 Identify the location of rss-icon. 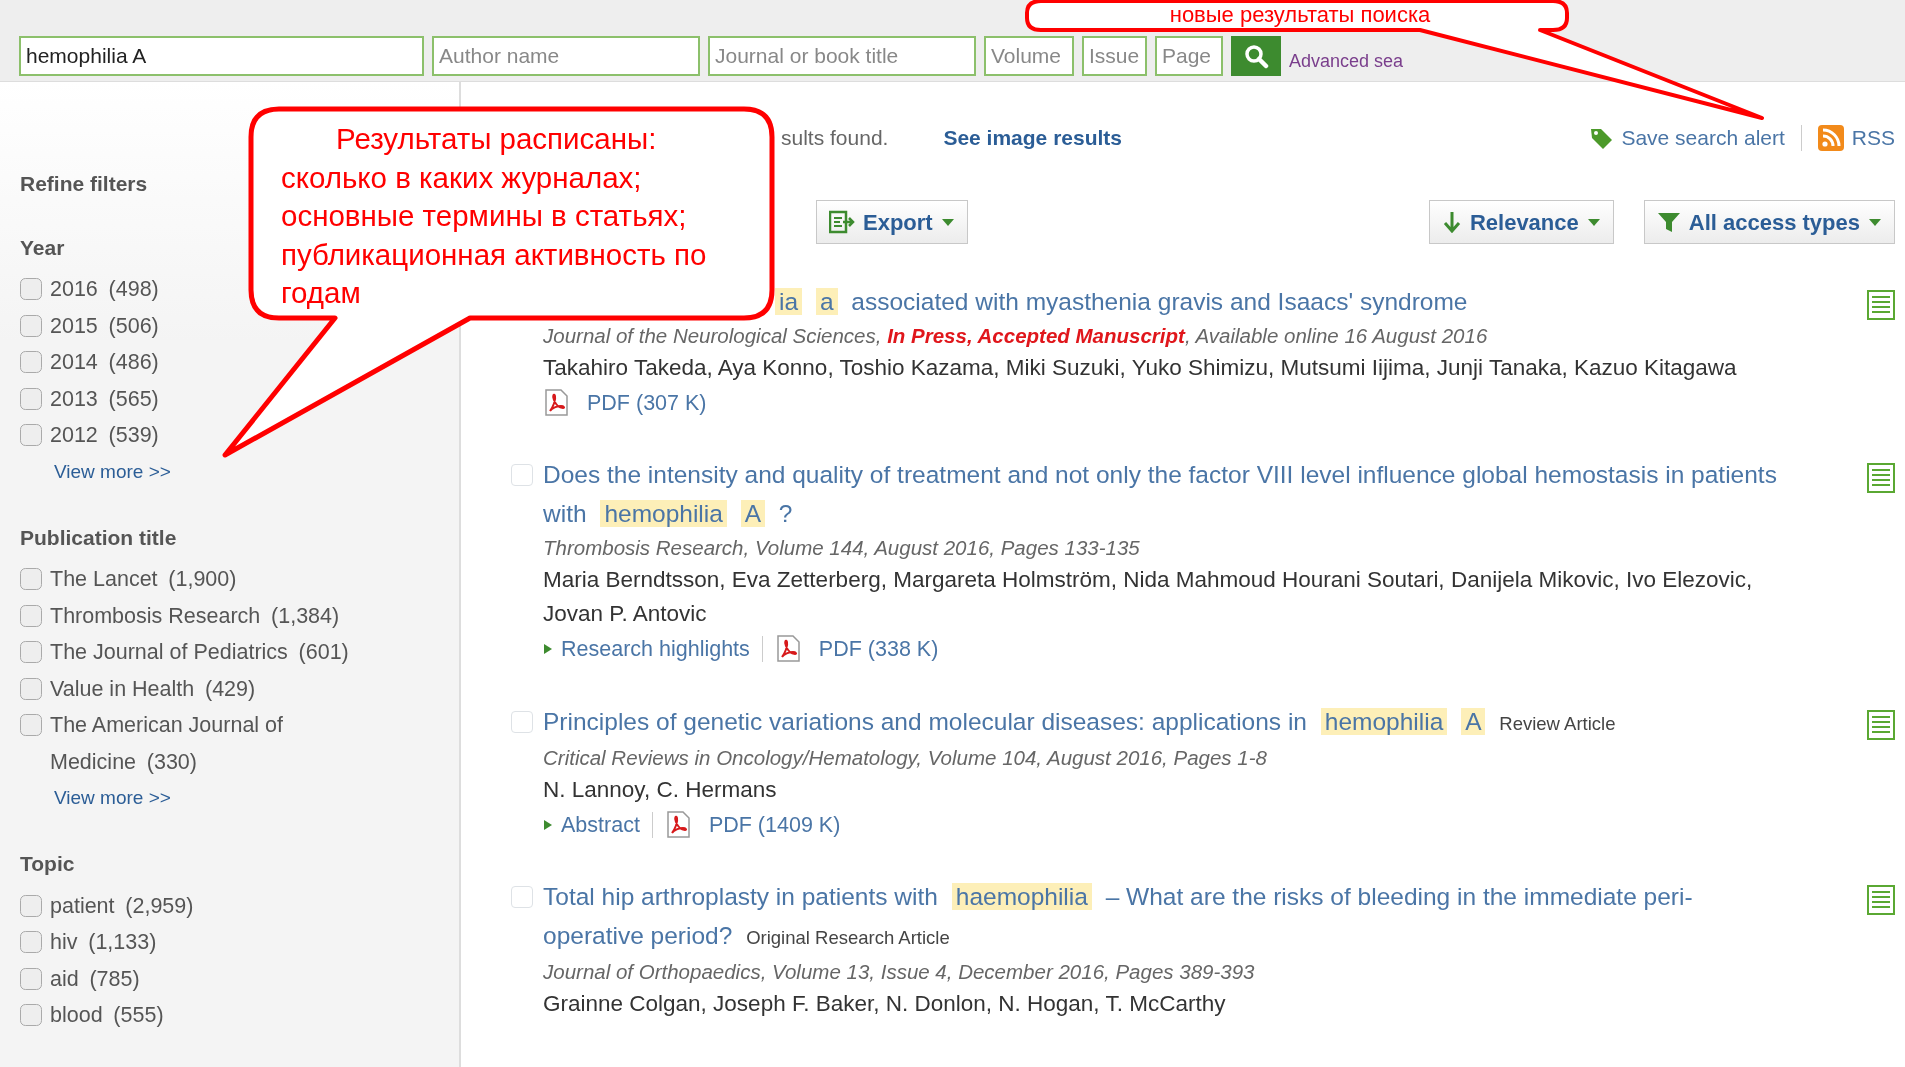
(1830, 137).